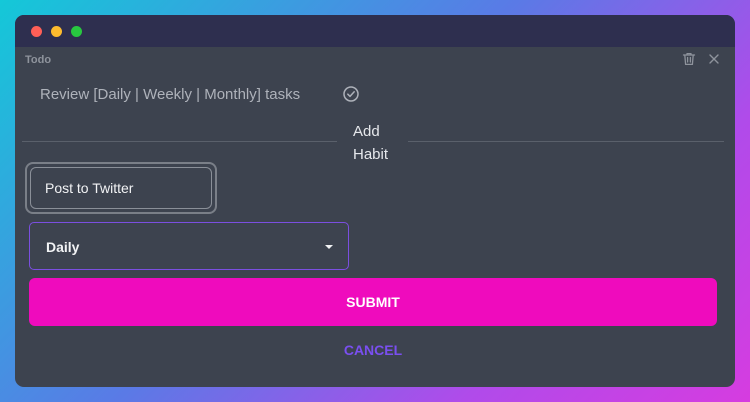 The image size is (750, 402). Describe the element at coordinates (351, 94) in the screenshot. I see `check-circle-icon` at that location.